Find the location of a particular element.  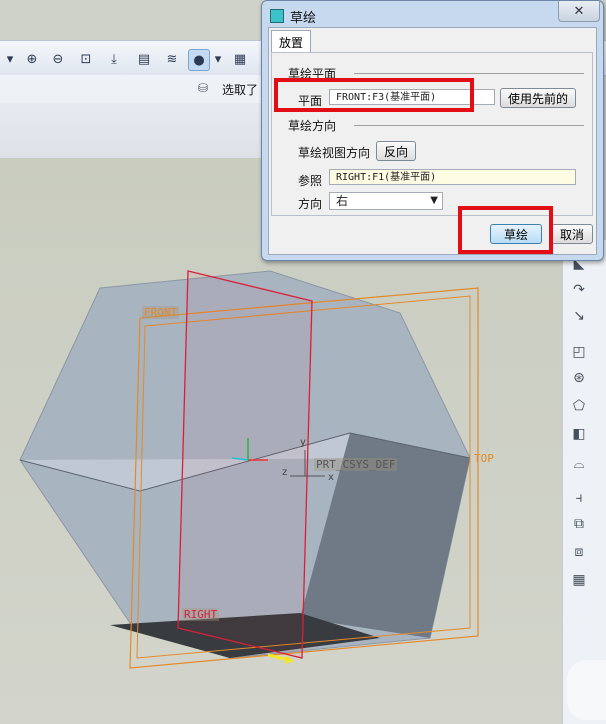

display-style-icon: ● is located at coordinates (199, 60).